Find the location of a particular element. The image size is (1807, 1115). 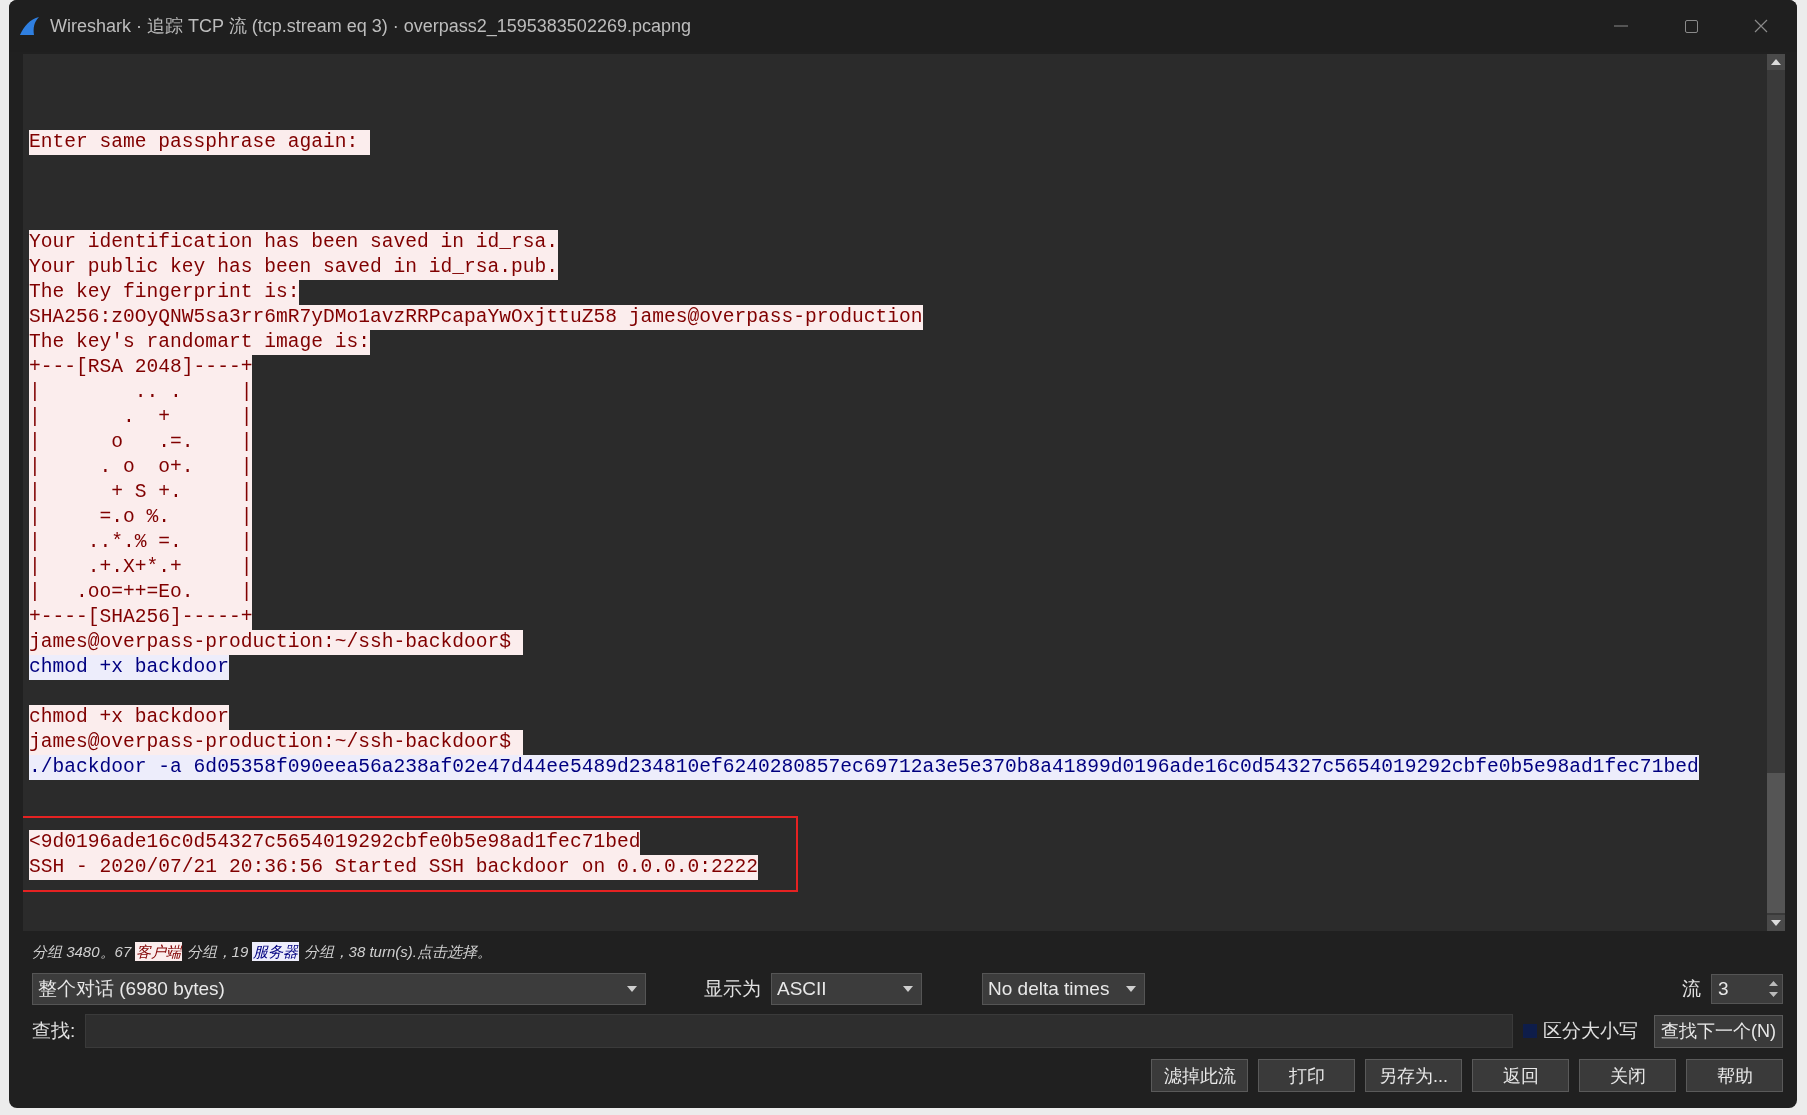

maximize-icon is located at coordinates (1691, 26).